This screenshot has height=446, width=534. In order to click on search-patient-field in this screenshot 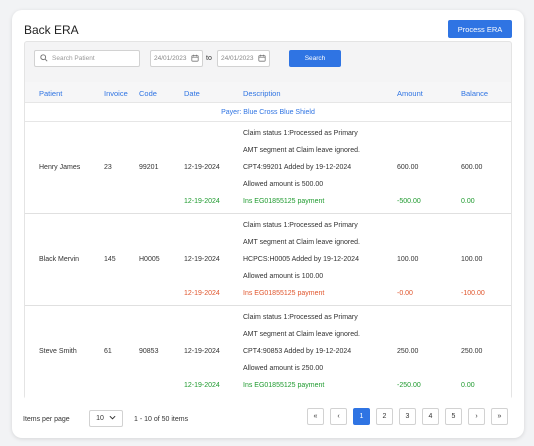, I will do `click(87, 58)`.